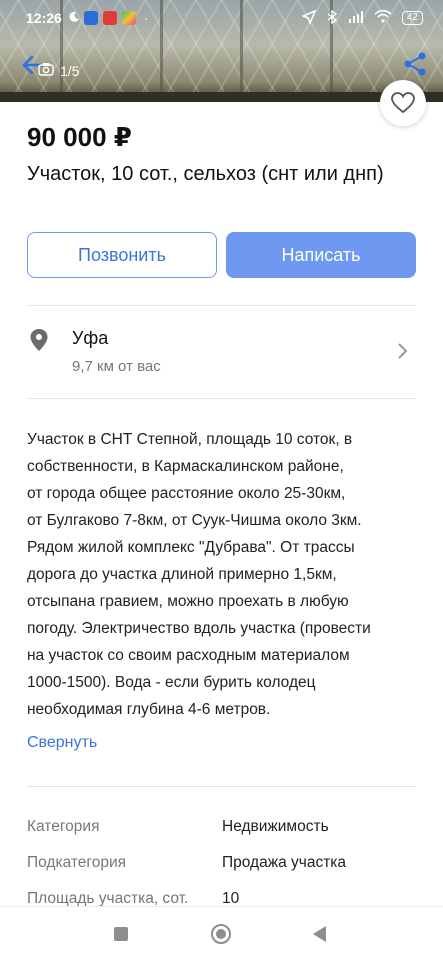 The height and width of the screenshot is (960, 443). What do you see at coordinates (188, 655) in the screenshot?
I see `description-line: на участок со своим расходным материалом` at bounding box center [188, 655].